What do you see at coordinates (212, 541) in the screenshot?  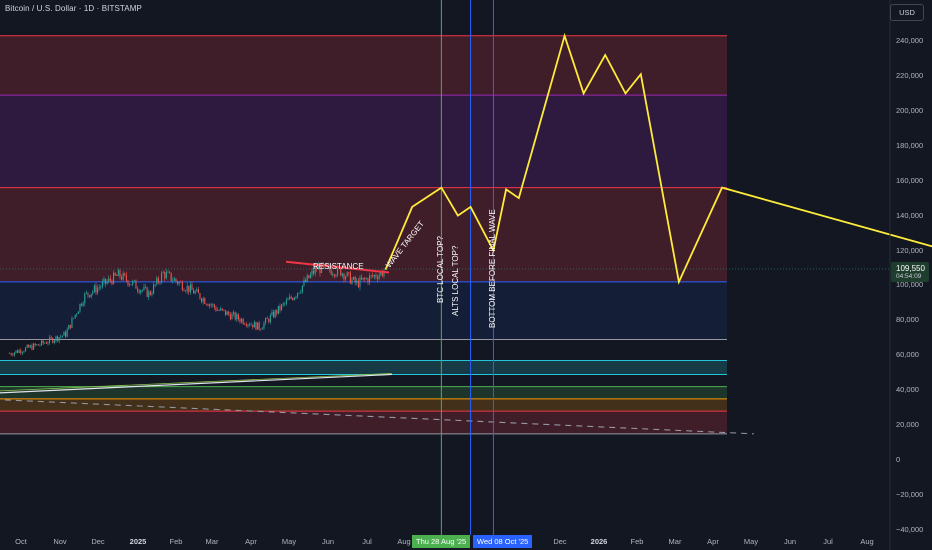 I see `x-tick-label: Mar` at bounding box center [212, 541].